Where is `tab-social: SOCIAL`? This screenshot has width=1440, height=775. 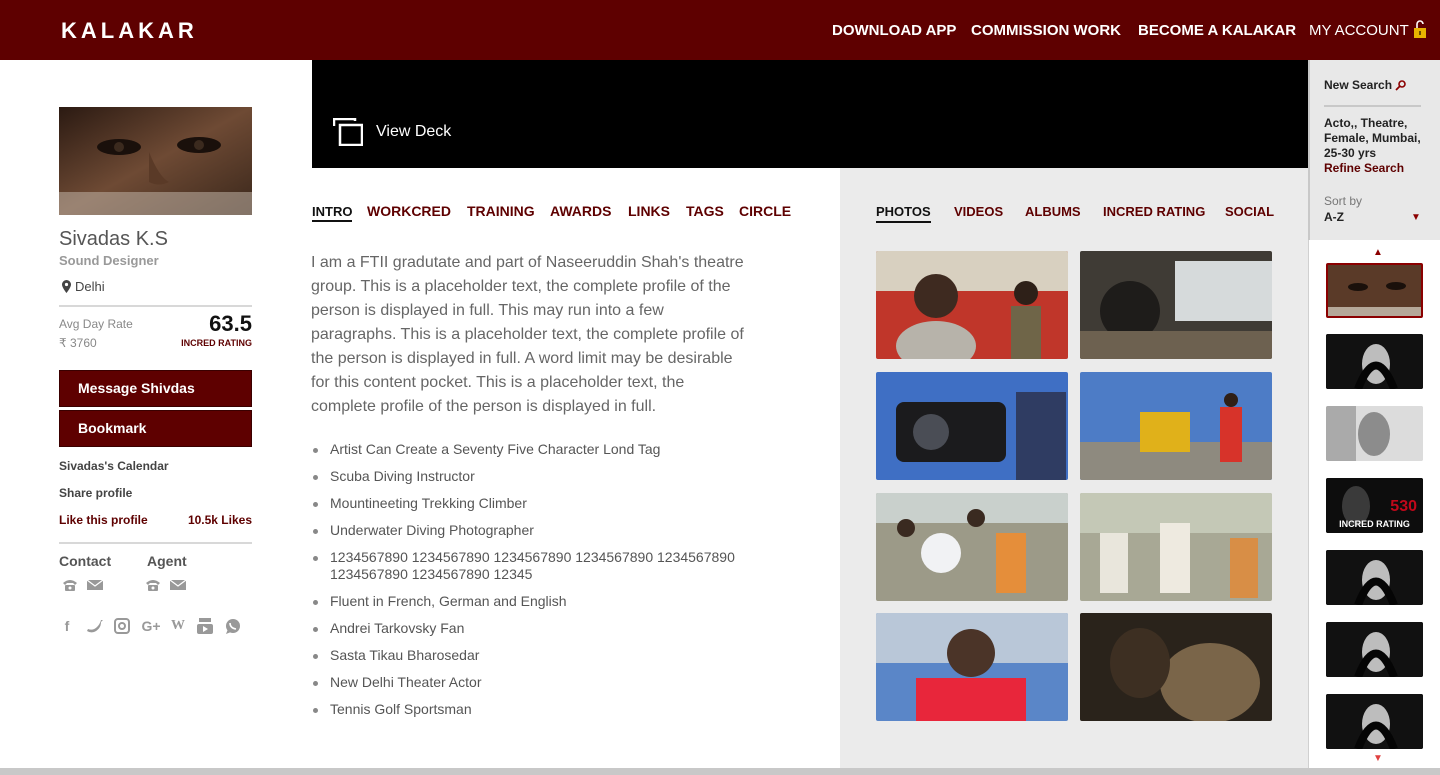 tab-social: SOCIAL is located at coordinates (1249, 211).